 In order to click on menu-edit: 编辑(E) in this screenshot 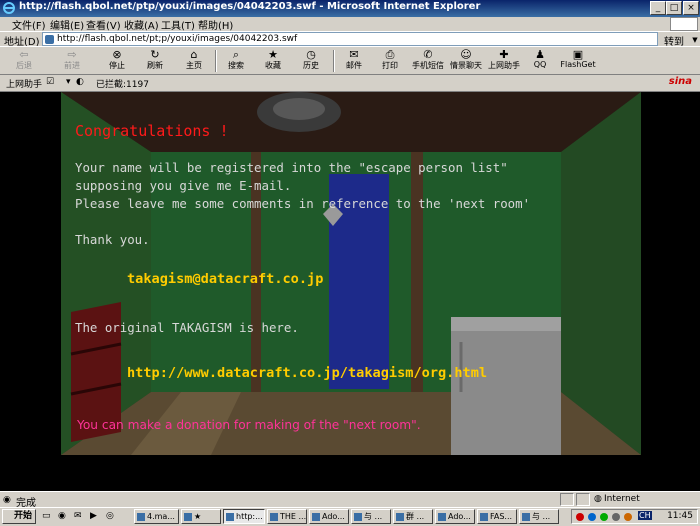, I will do `click(67, 24)`.